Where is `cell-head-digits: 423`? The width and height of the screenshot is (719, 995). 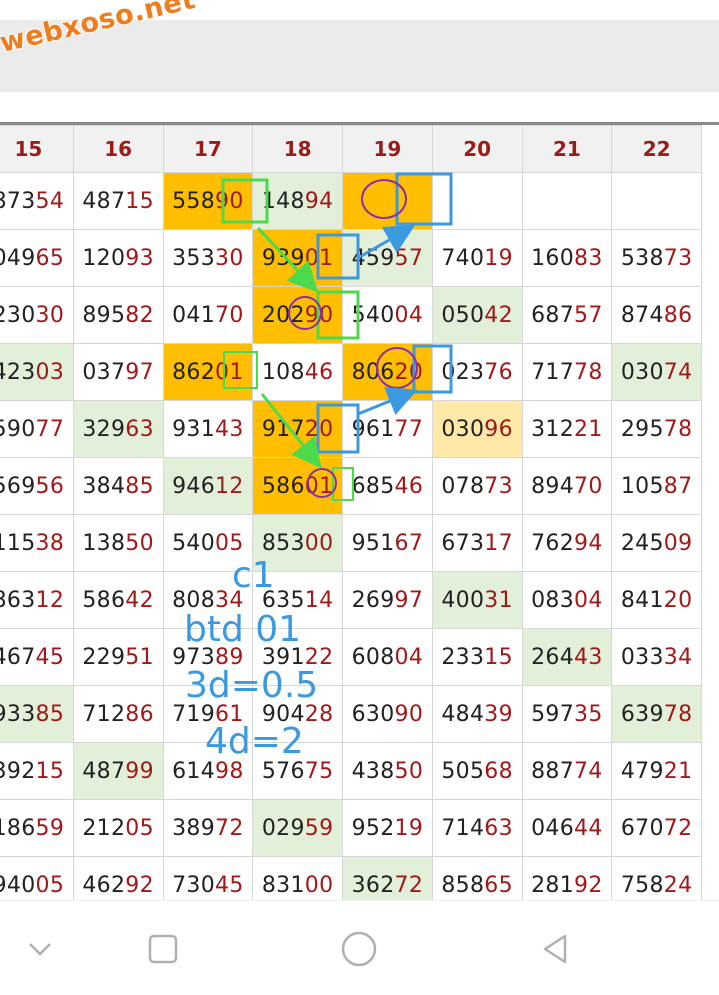
cell-head-digits: 423 is located at coordinates (18, 372).